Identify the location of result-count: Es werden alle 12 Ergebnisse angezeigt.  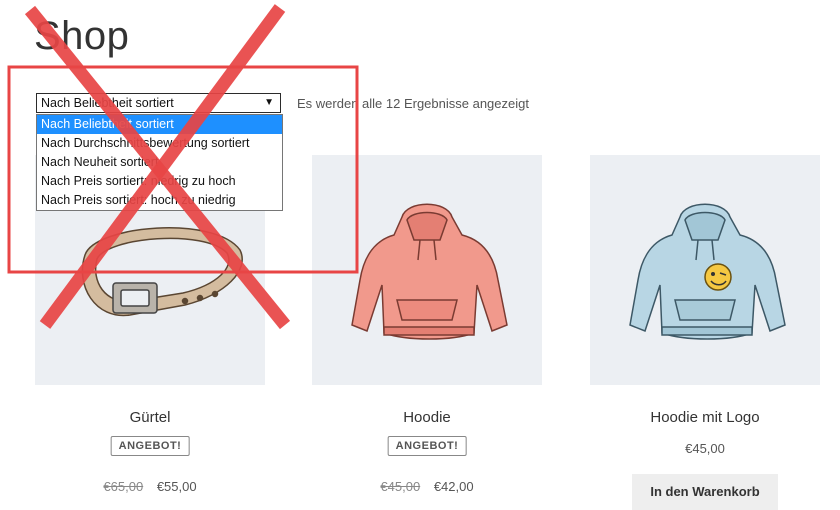
(413, 103).